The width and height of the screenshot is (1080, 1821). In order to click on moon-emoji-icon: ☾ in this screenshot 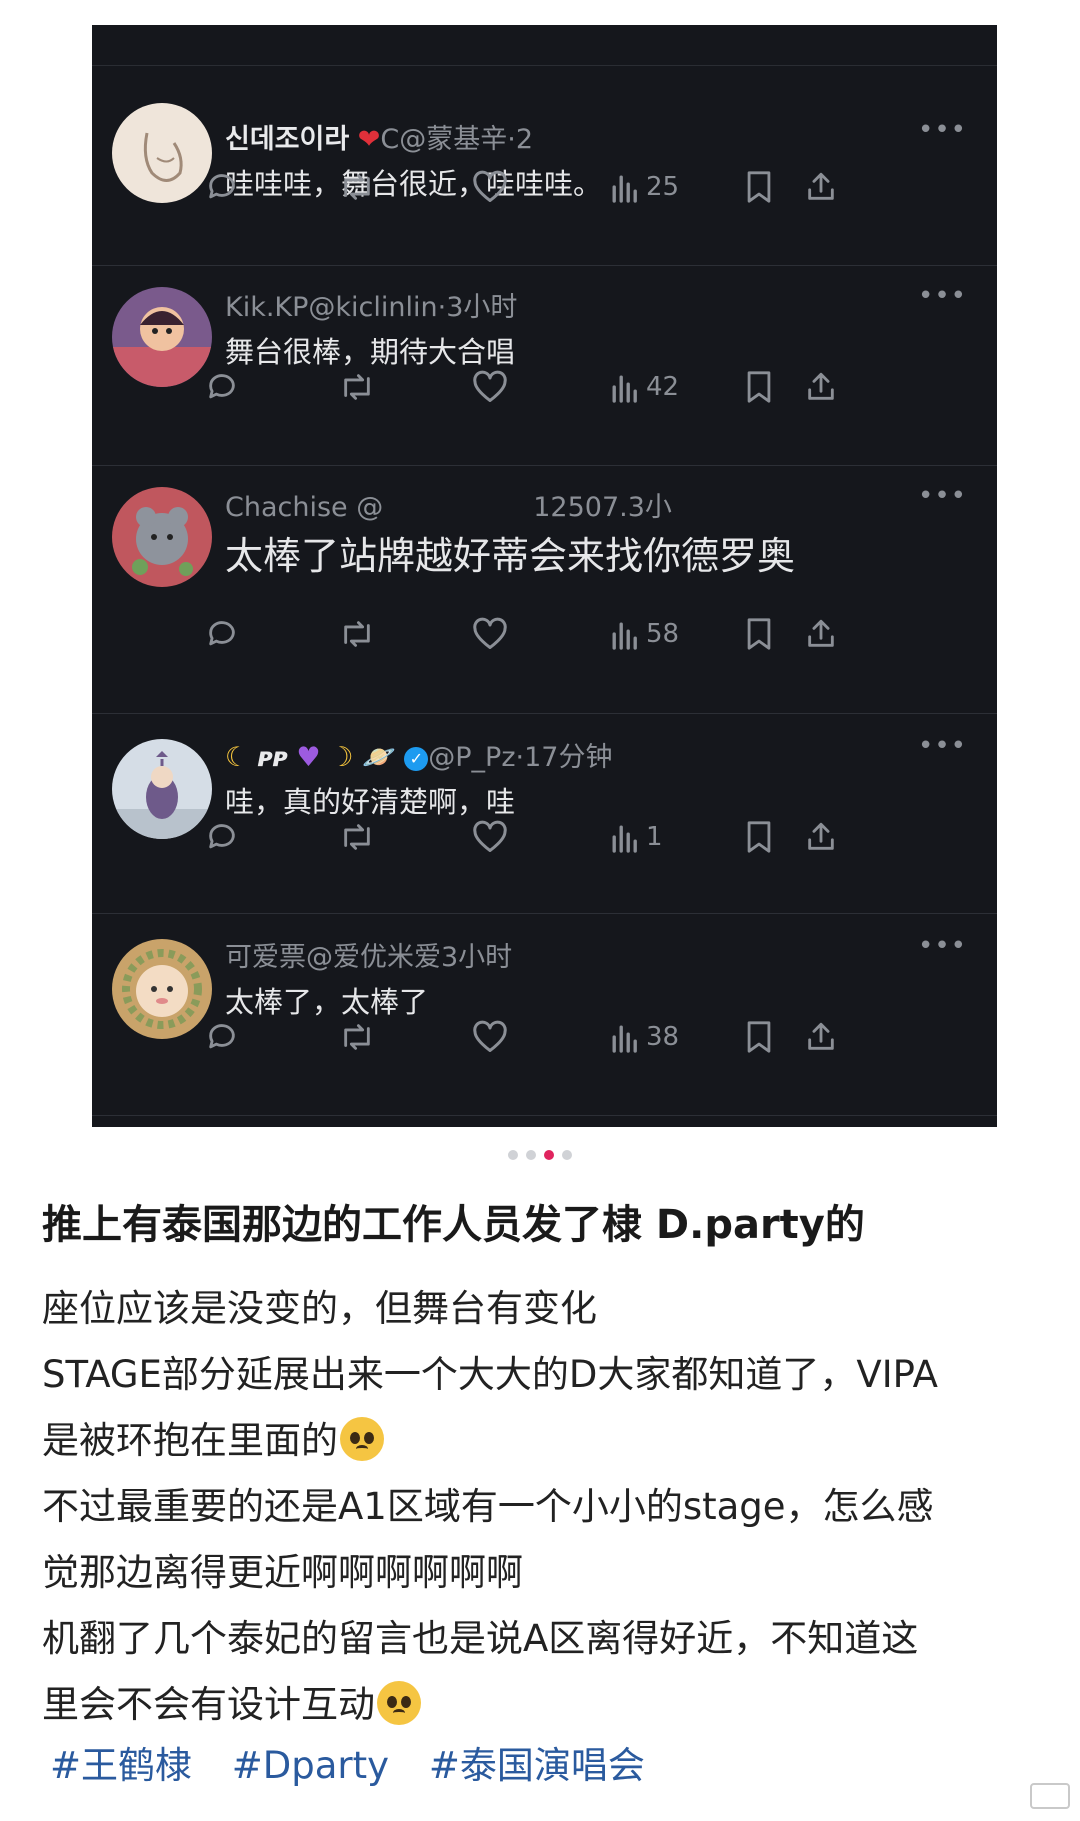, I will do `click(237, 757)`.